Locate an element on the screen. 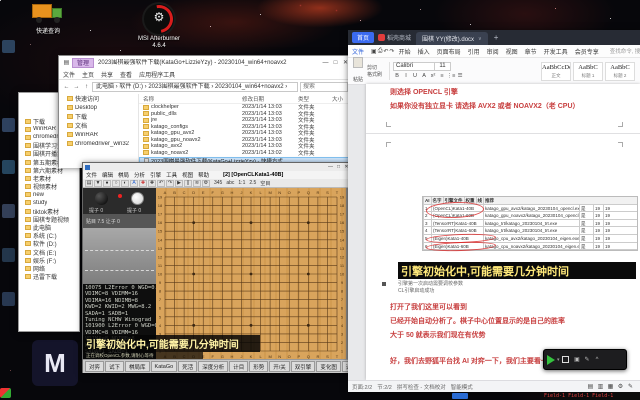 This screenshot has height=400, width=640. go-action-button: 对弈 is located at coordinates (95, 366).